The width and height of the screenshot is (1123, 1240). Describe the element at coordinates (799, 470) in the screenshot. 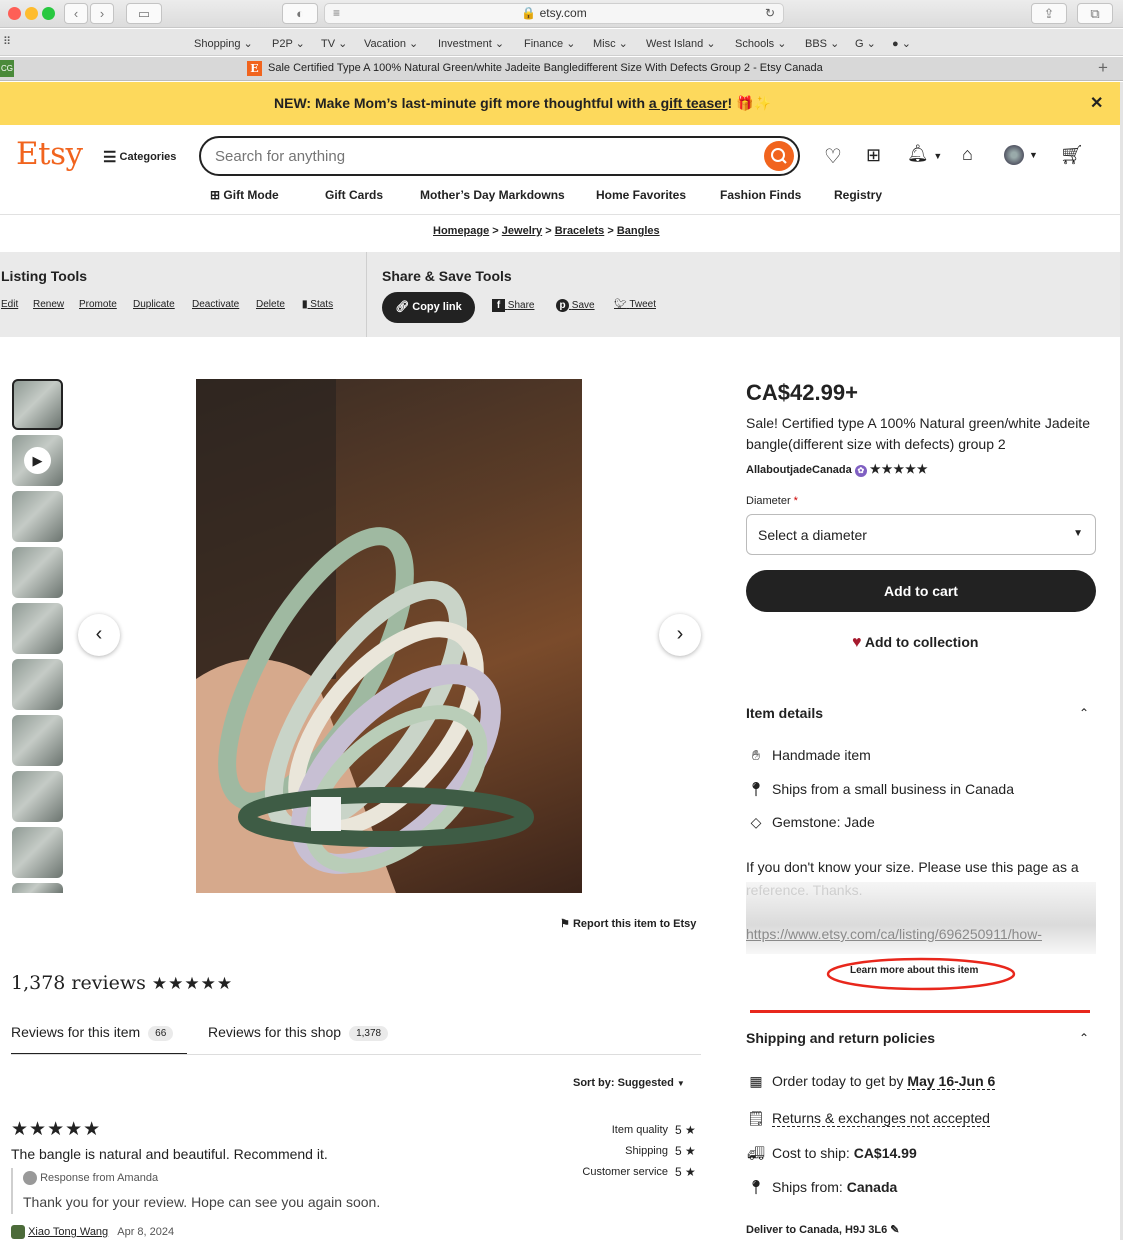

I see `shop-name-link: AllaboutjadeCanada` at that location.